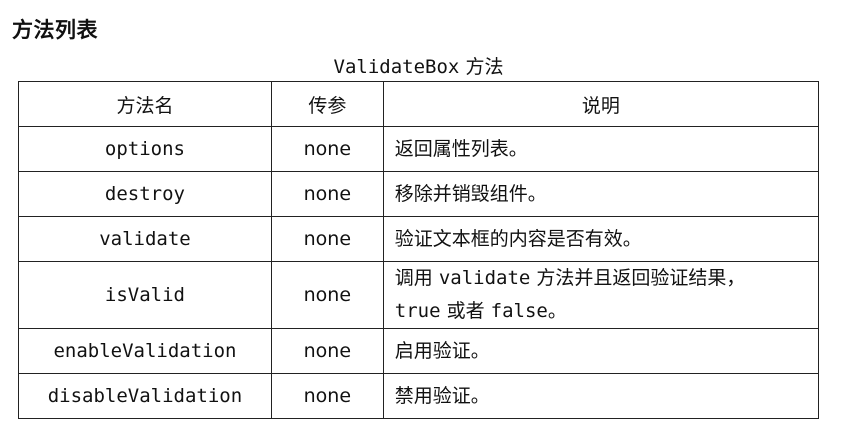  What do you see at coordinates (327, 104) in the screenshot?
I see `header-params: 传参` at bounding box center [327, 104].